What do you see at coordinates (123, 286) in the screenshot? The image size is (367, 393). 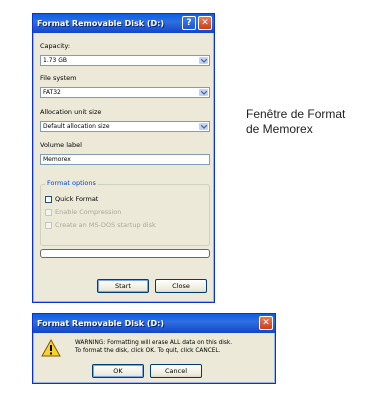 I see `start-button: Start` at bounding box center [123, 286].